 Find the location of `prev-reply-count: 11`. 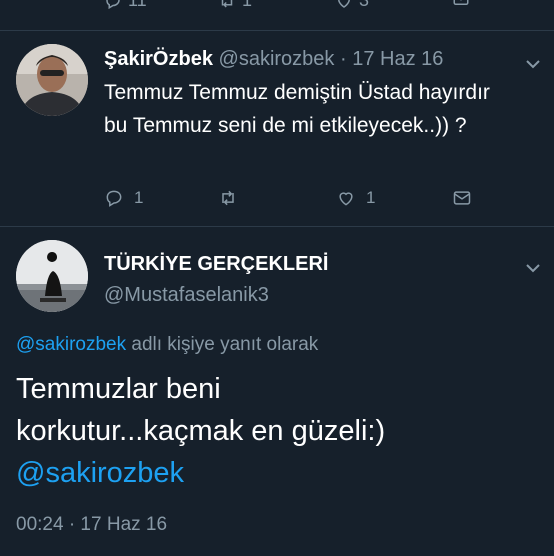

prev-reply-count: 11 is located at coordinates (137, 5).